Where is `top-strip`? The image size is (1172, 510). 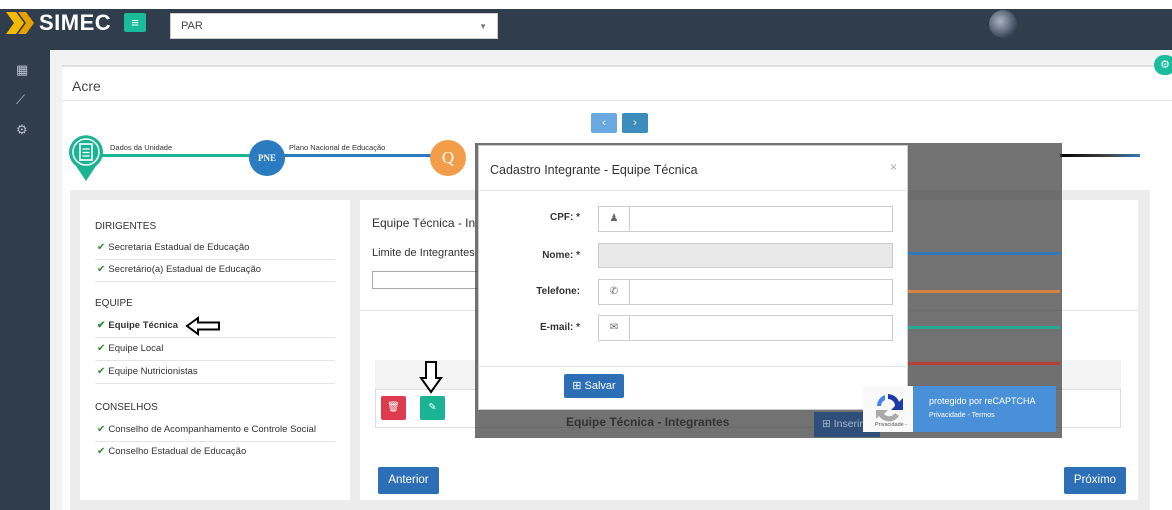
top-strip is located at coordinates (586, 4).